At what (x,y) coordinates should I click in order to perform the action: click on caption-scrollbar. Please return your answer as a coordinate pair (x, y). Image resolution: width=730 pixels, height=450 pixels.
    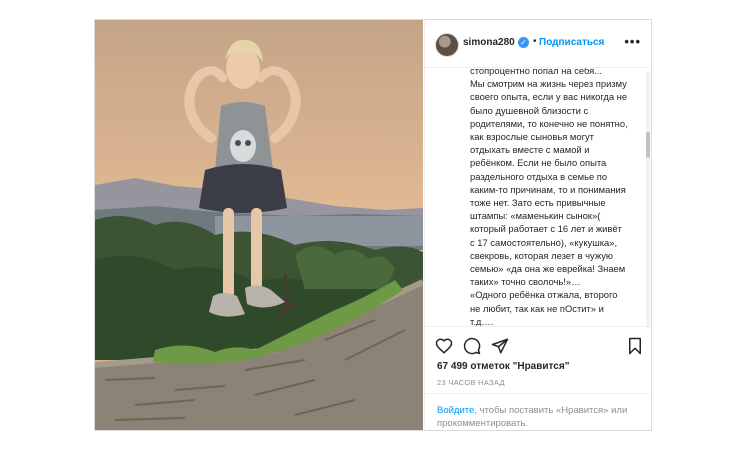
    Looking at the image, I should click on (648, 200).